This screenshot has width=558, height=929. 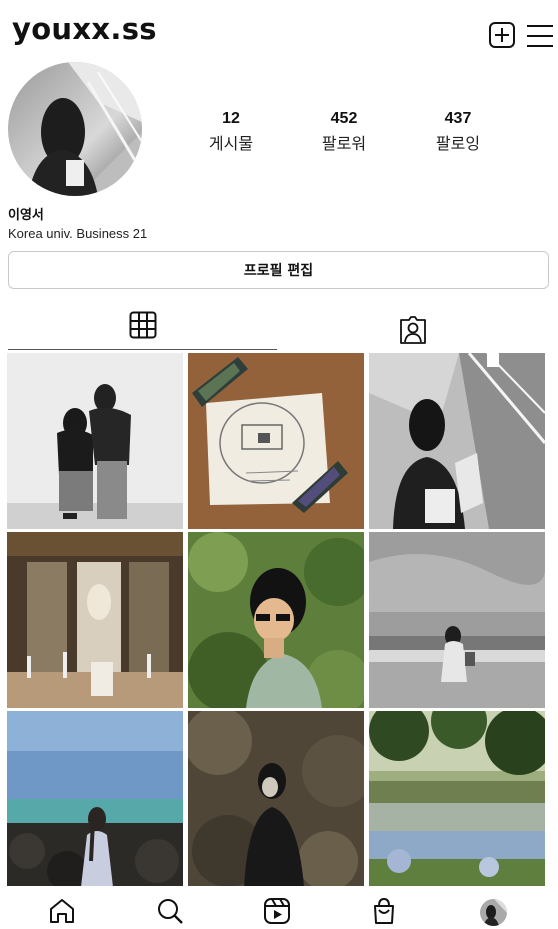 I want to click on shopping-bag-icon, so click(x=384, y=910).